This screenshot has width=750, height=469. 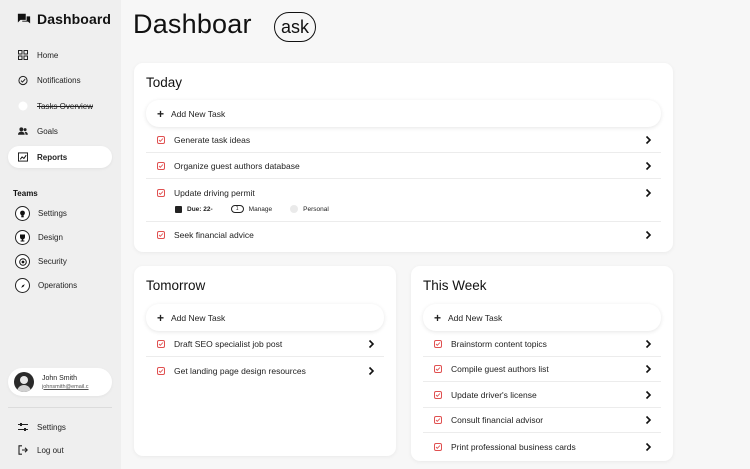 I want to click on task-item: Consult financial advisor, so click(x=542, y=420).